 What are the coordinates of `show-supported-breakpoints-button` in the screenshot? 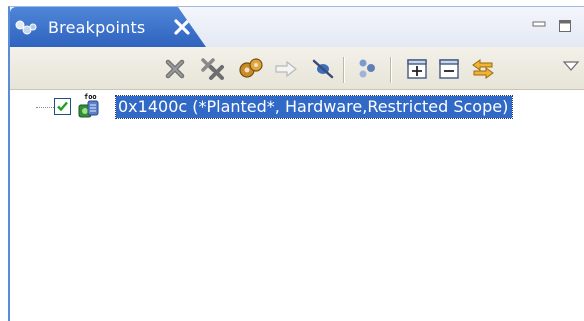 It's located at (251, 69).